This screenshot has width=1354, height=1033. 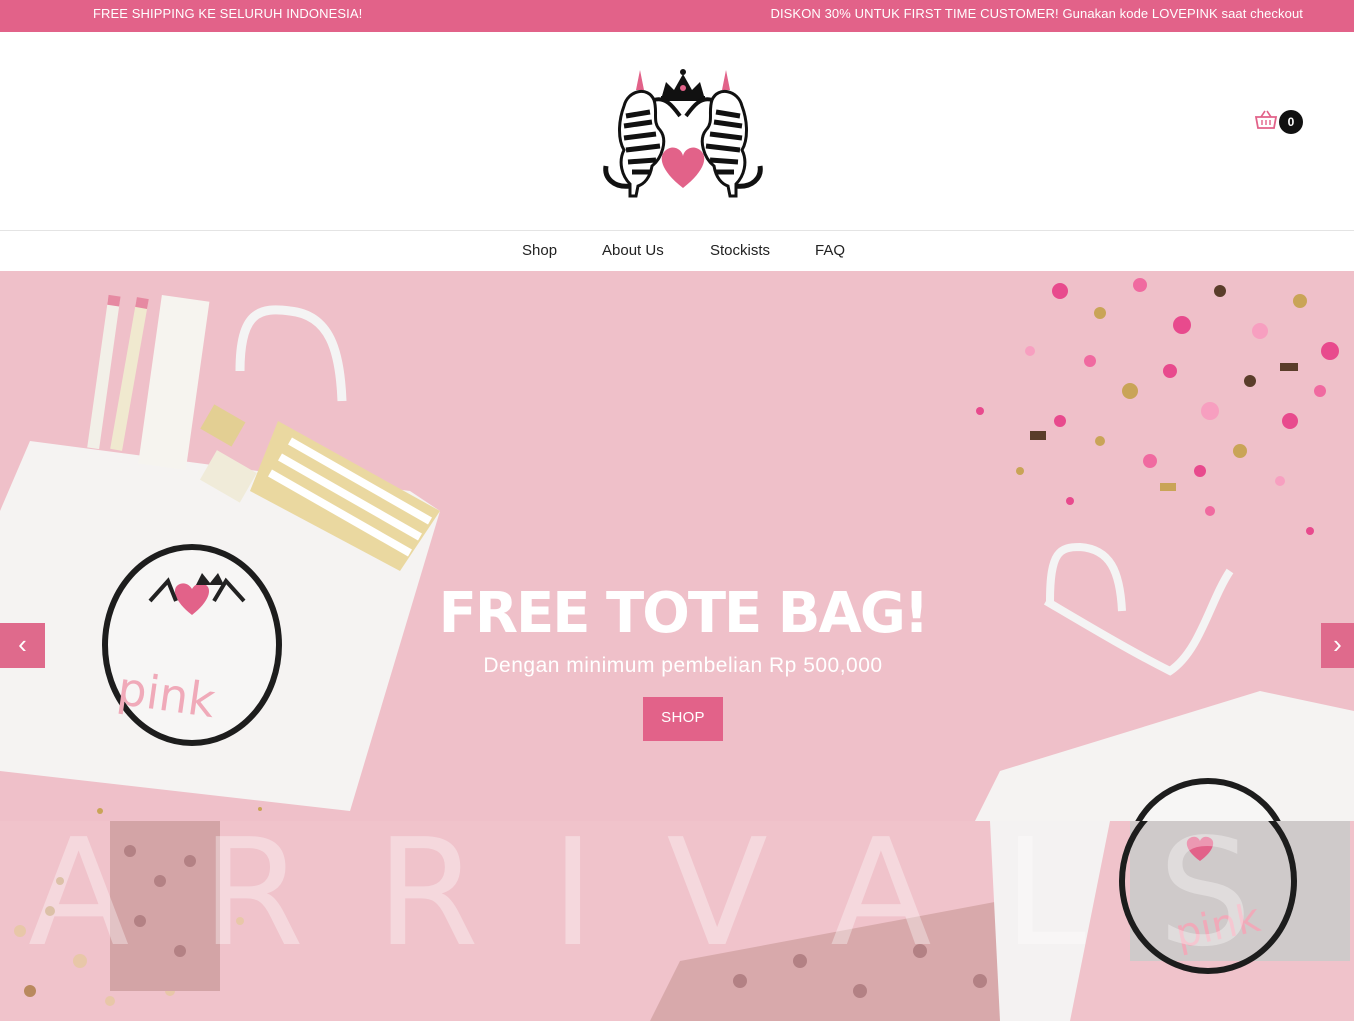 I want to click on cart-count-badge: 0, so click(x=1291, y=122).